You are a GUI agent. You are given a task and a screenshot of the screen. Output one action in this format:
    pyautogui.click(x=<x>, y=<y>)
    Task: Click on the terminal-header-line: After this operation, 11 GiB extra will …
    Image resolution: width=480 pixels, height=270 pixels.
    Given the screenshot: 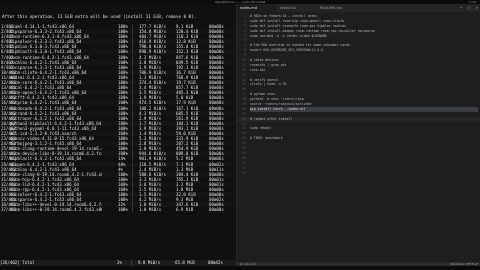 What is the action you would take?
    pyautogui.click(x=99, y=16)
    